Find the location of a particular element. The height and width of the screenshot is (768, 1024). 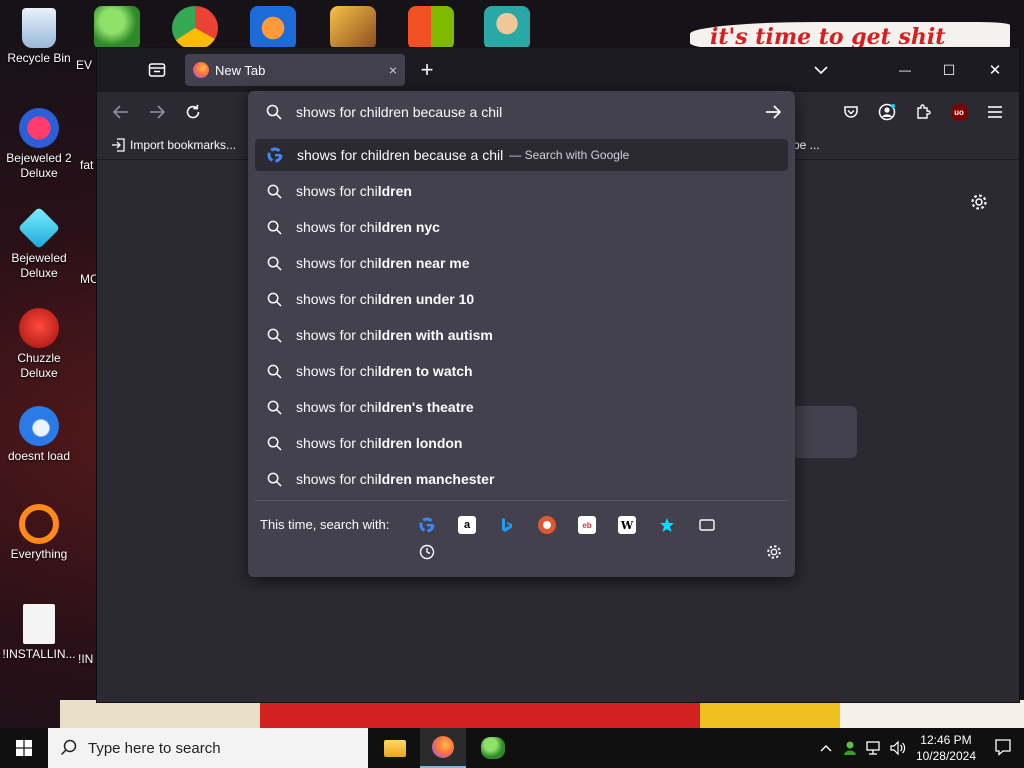

import-icon is located at coordinates (118, 145).